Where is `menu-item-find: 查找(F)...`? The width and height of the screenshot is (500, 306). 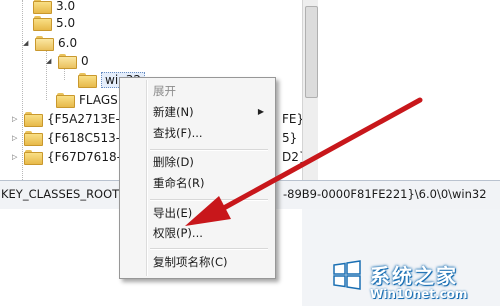 menu-item-find: 查找(F)... is located at coordinates (196, 133).